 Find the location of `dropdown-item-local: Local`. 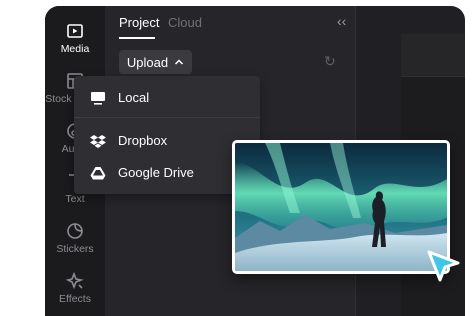

dropdown-item-local: Local is located at coordinates (119, 97).